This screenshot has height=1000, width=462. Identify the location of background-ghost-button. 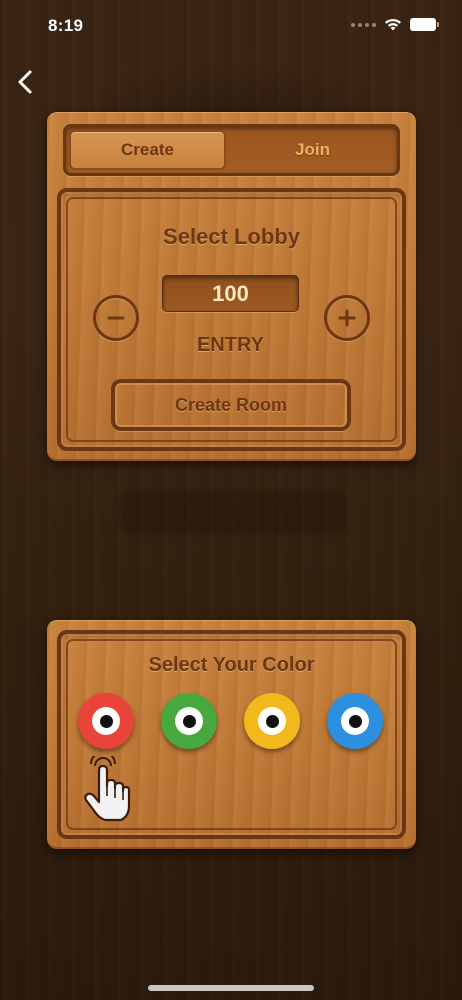
(233, 512).